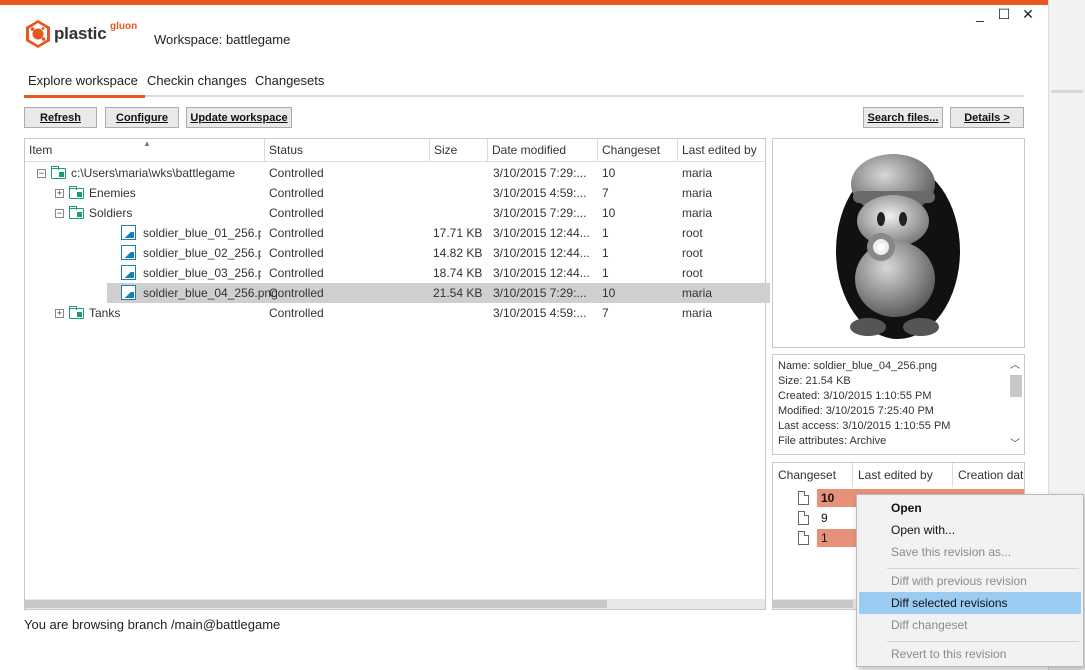 The width and height of the screenshot is (1085, 670). What do you see at coordinates (970, 625) in the screenshot?
I see `menu-item-diff-changeset: Diff changeset` at bounding box center [970, 625].